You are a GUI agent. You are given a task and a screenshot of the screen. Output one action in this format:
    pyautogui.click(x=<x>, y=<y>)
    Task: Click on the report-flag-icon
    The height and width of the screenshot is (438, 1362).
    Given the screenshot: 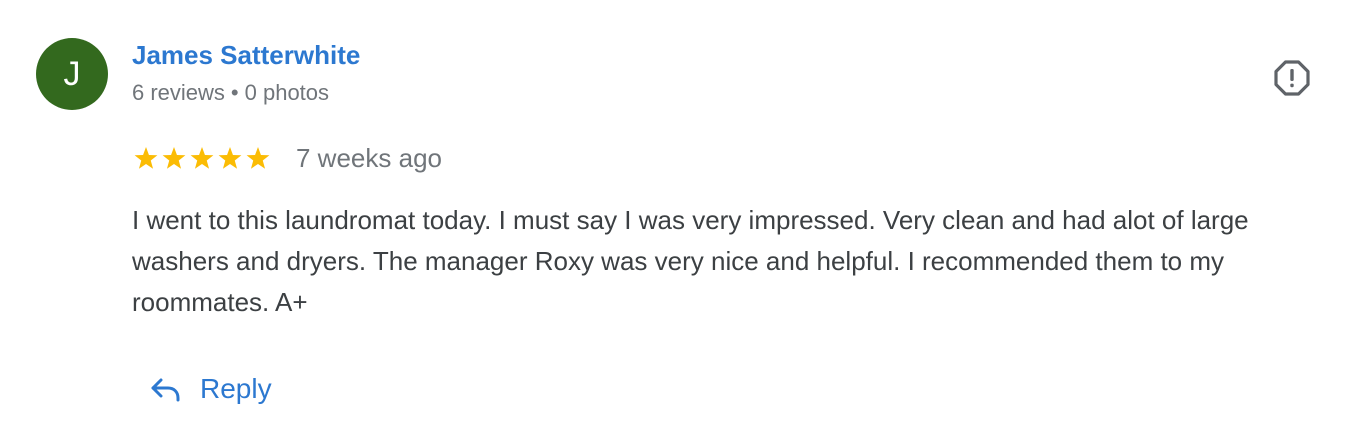 What is the action you would take?
    pyautogui.click(x=1292, y=78)
    